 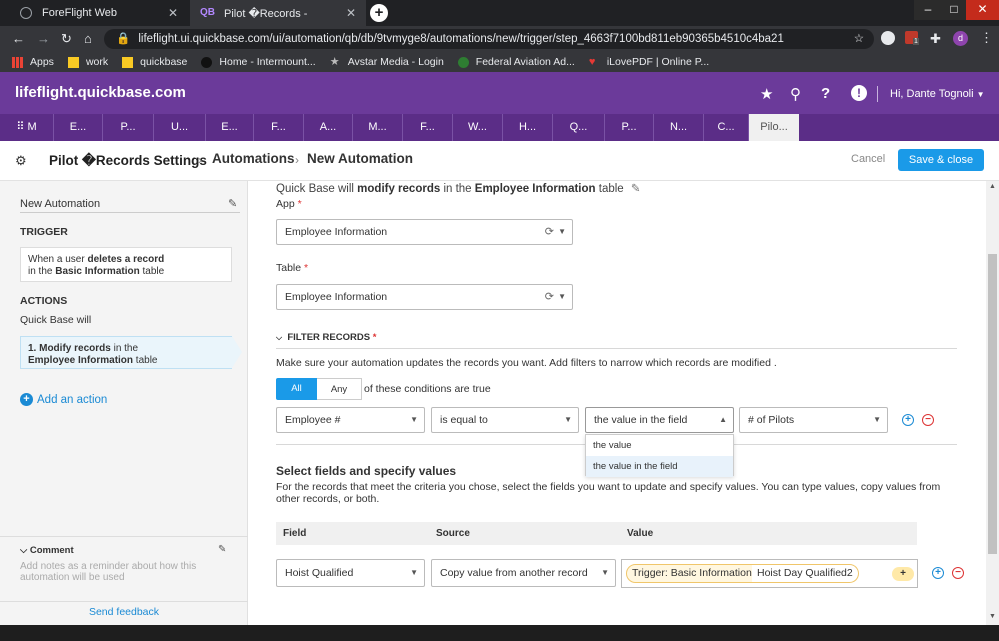 What do you see at coordinates (296, 389) in the screenshot?
I see `match-all-button: All` at bounding box center [296, 389].